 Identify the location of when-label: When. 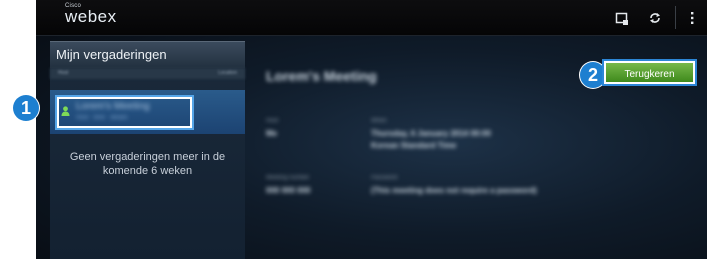
(379, 121).